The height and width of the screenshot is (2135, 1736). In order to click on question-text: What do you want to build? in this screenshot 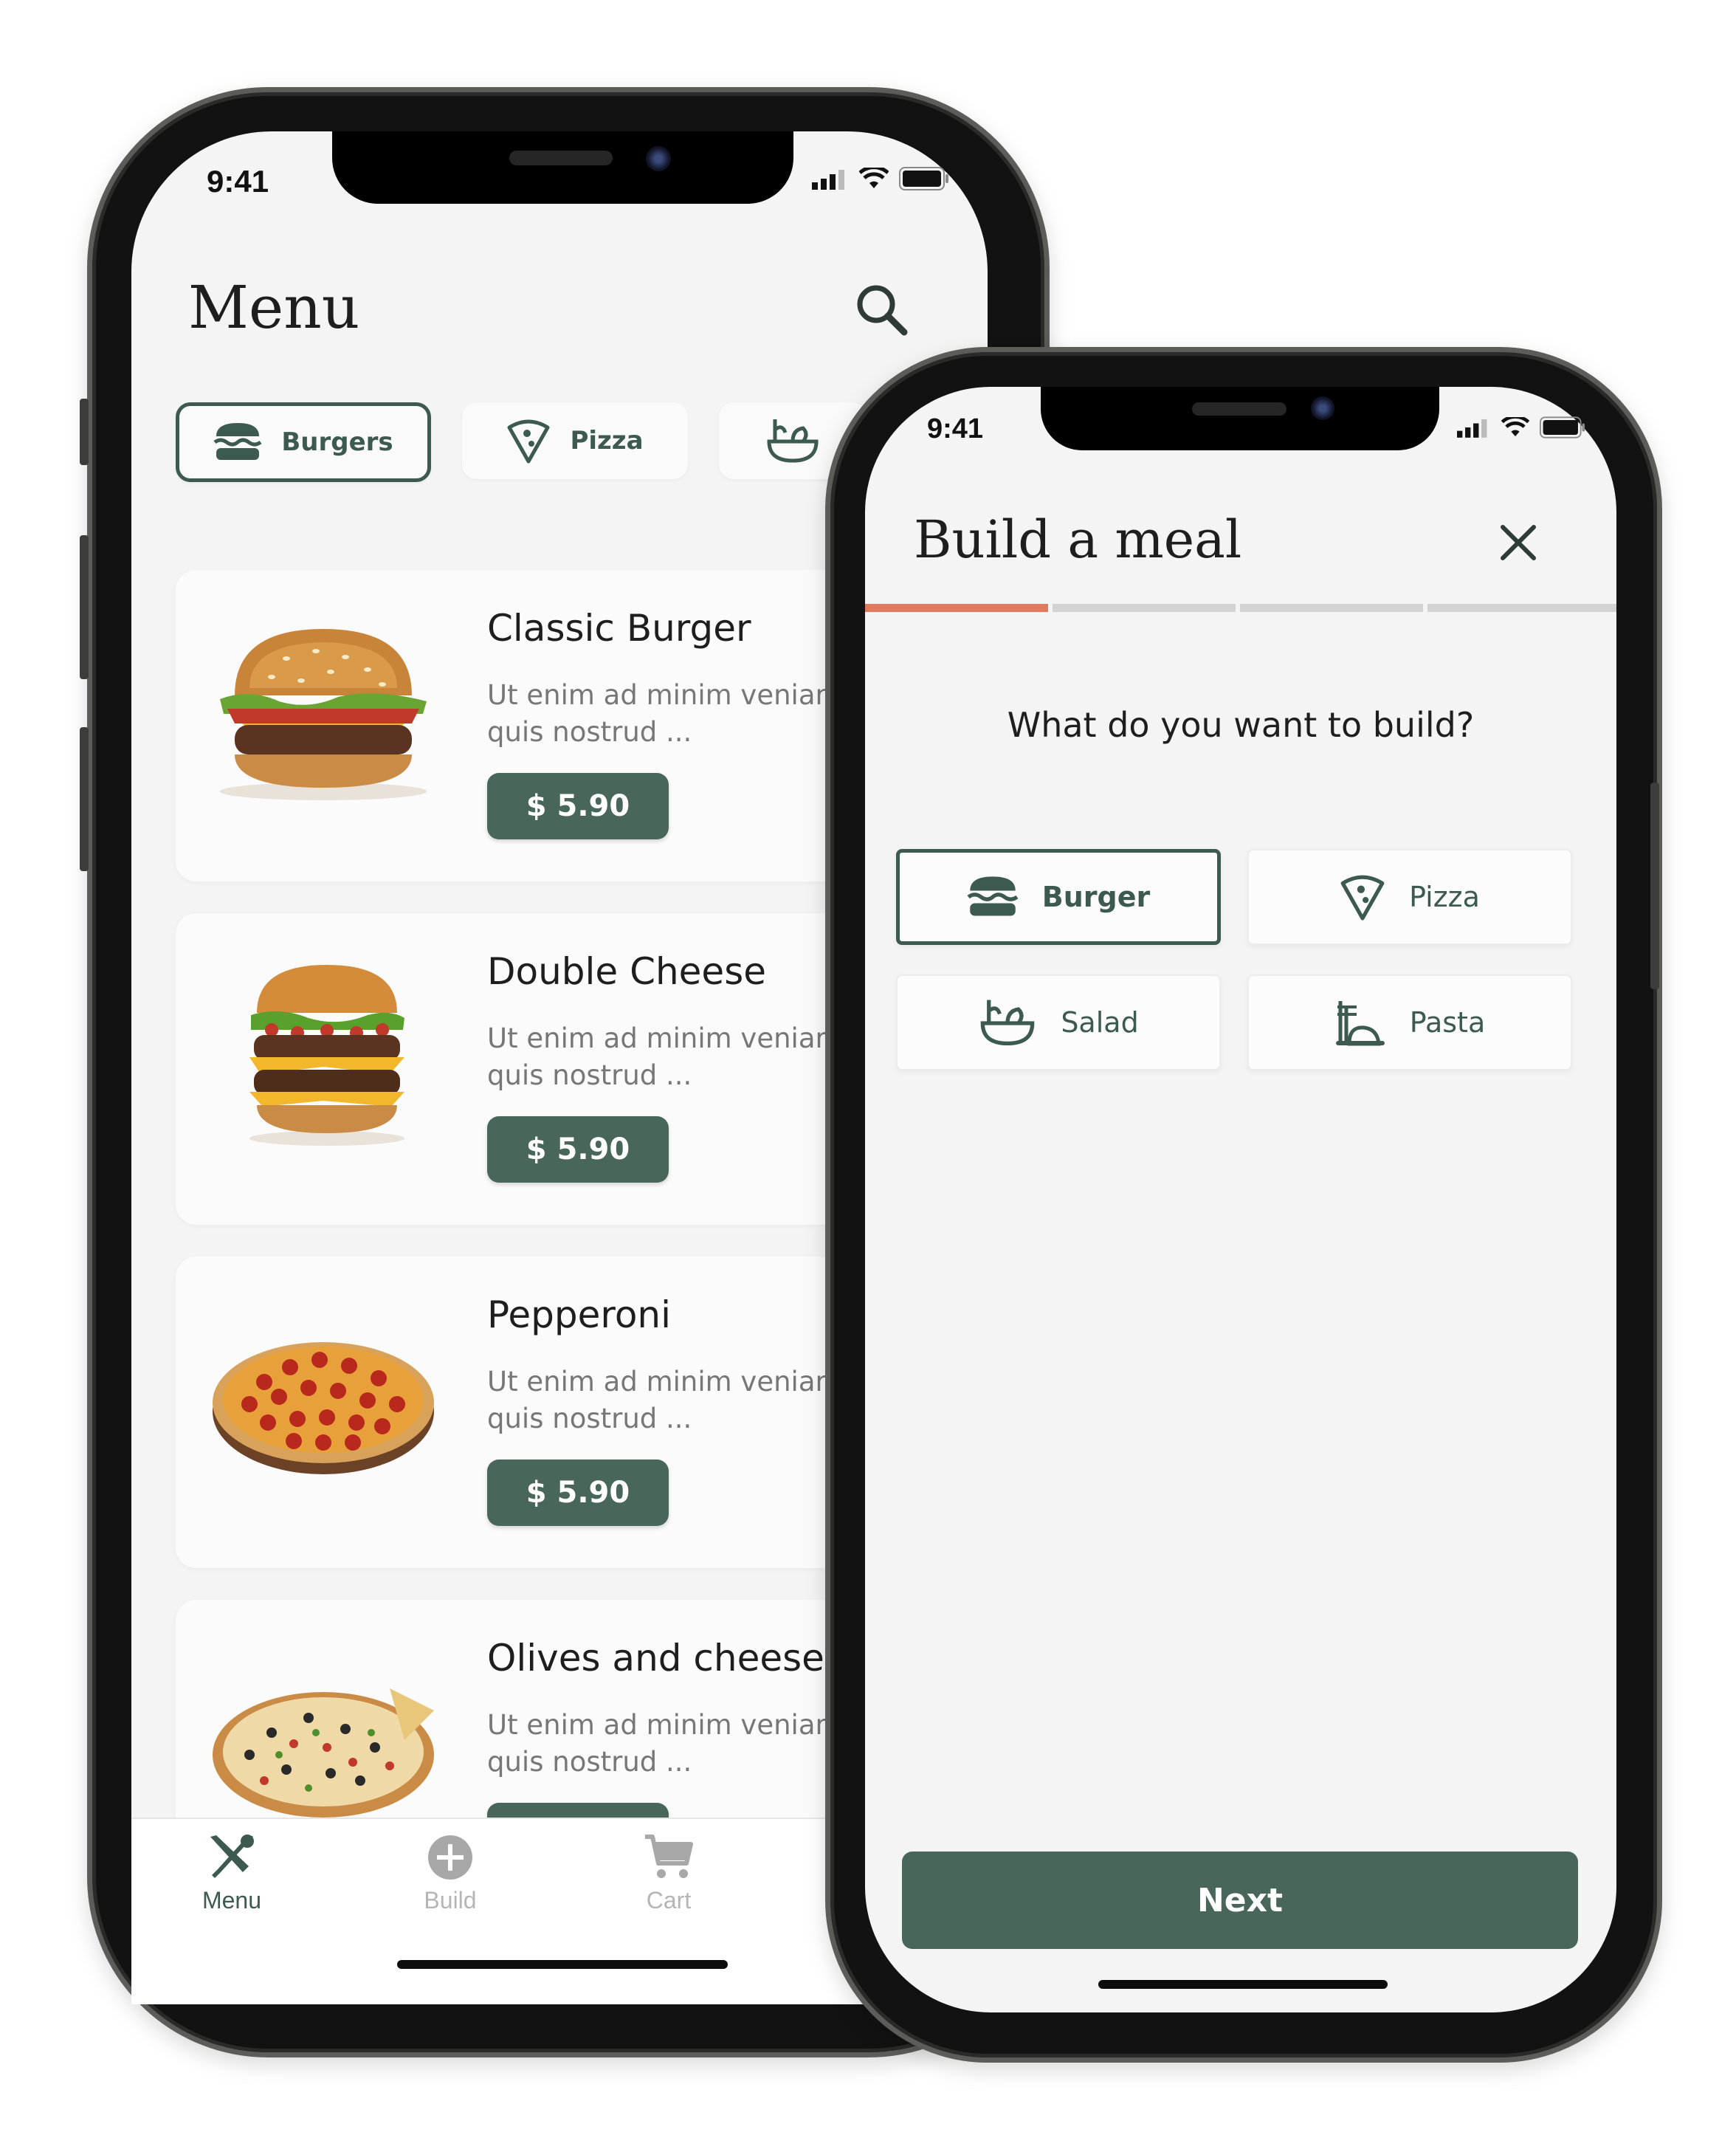, I will do `click(1241, 725)`.